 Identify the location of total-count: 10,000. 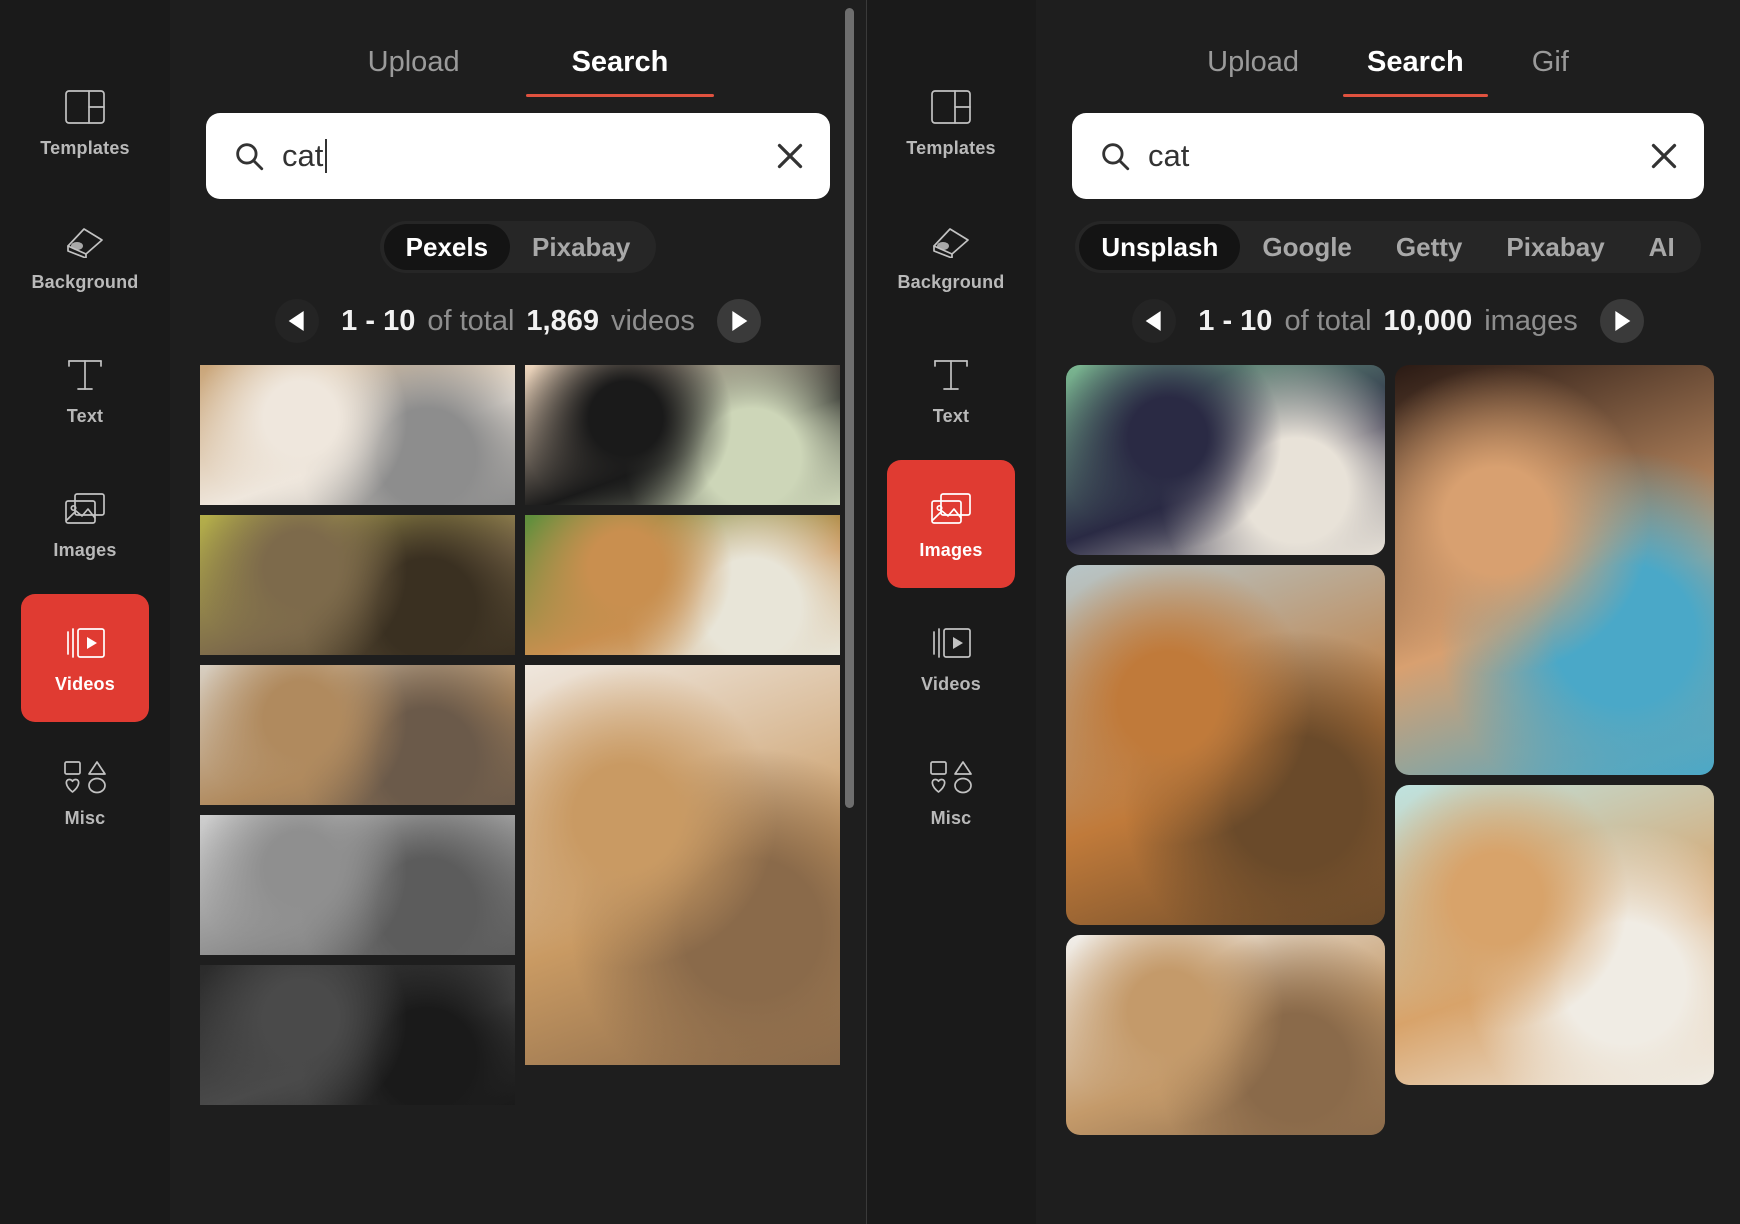
(1428, 320).